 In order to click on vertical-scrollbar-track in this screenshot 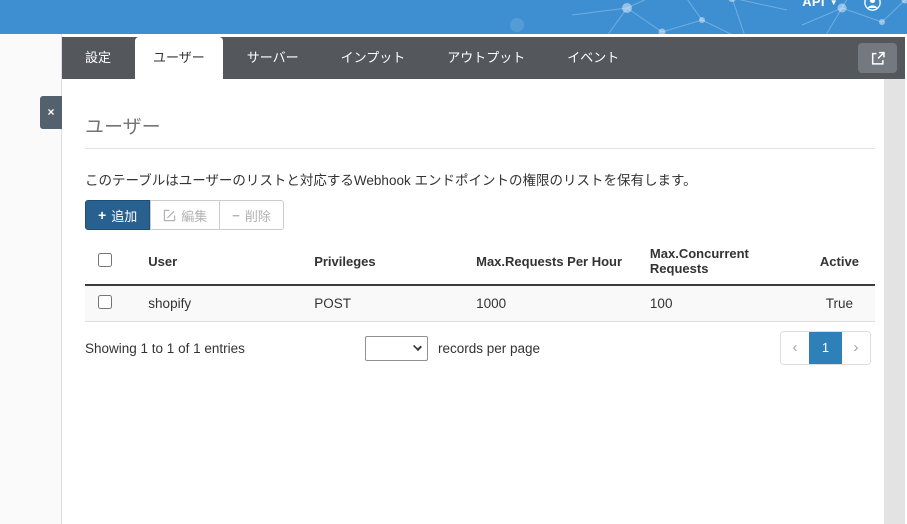, I will do `click(894, 301)`.